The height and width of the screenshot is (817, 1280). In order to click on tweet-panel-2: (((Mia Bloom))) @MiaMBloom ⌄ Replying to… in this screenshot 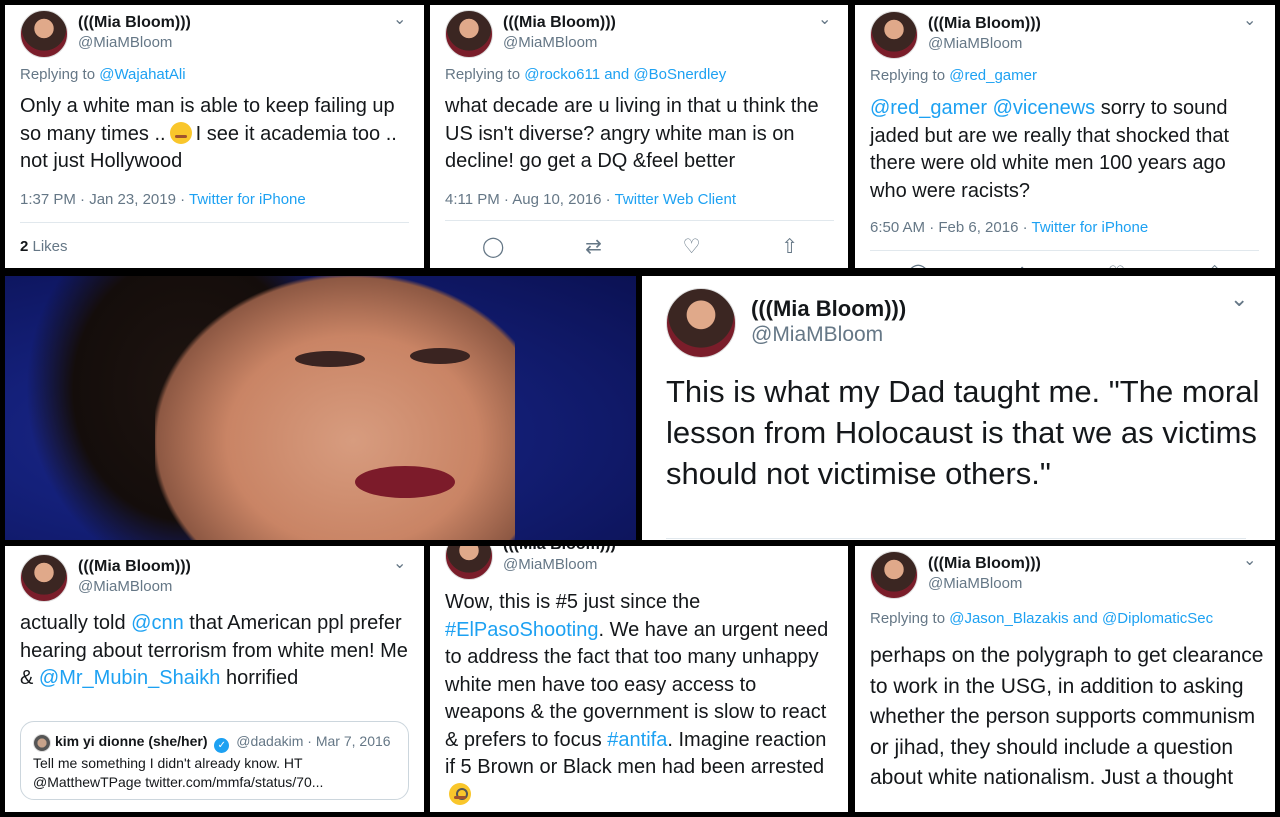, I will do `click(639, 136)`.